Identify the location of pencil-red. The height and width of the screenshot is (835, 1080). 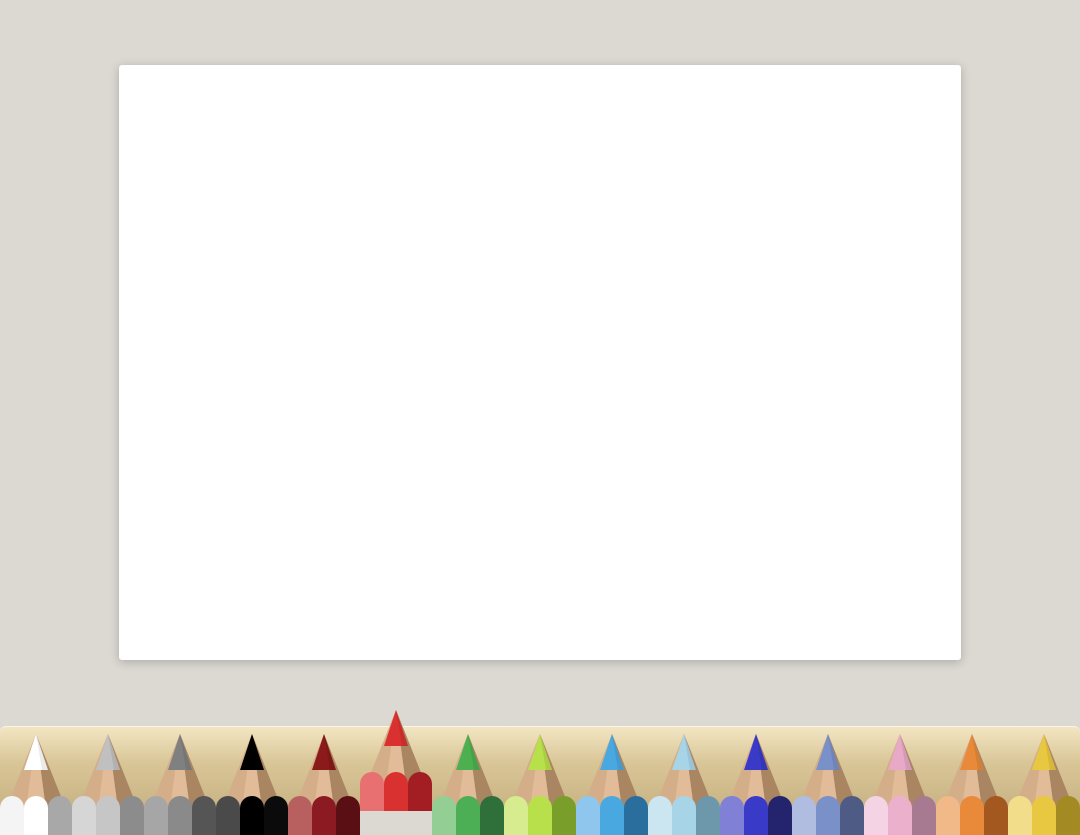
(396, 755).